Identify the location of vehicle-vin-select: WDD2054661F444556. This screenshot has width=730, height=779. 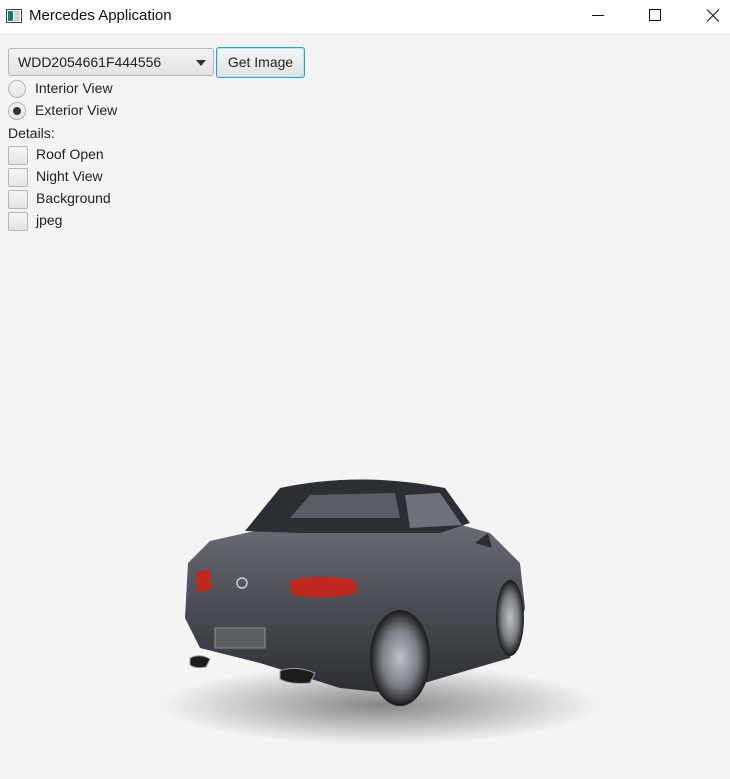
(111, 62).